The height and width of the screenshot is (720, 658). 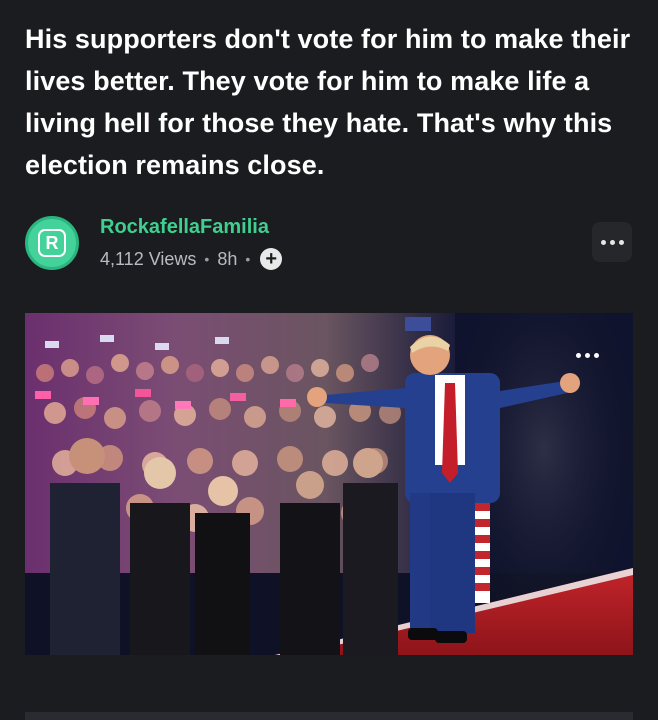 I want to click on next-content-edge, so click(x=329, y=716).